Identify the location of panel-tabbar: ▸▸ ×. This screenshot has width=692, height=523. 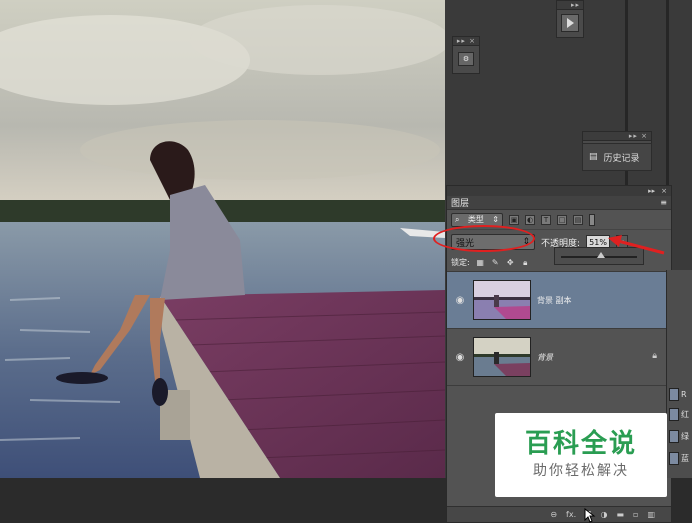
(559, 191).